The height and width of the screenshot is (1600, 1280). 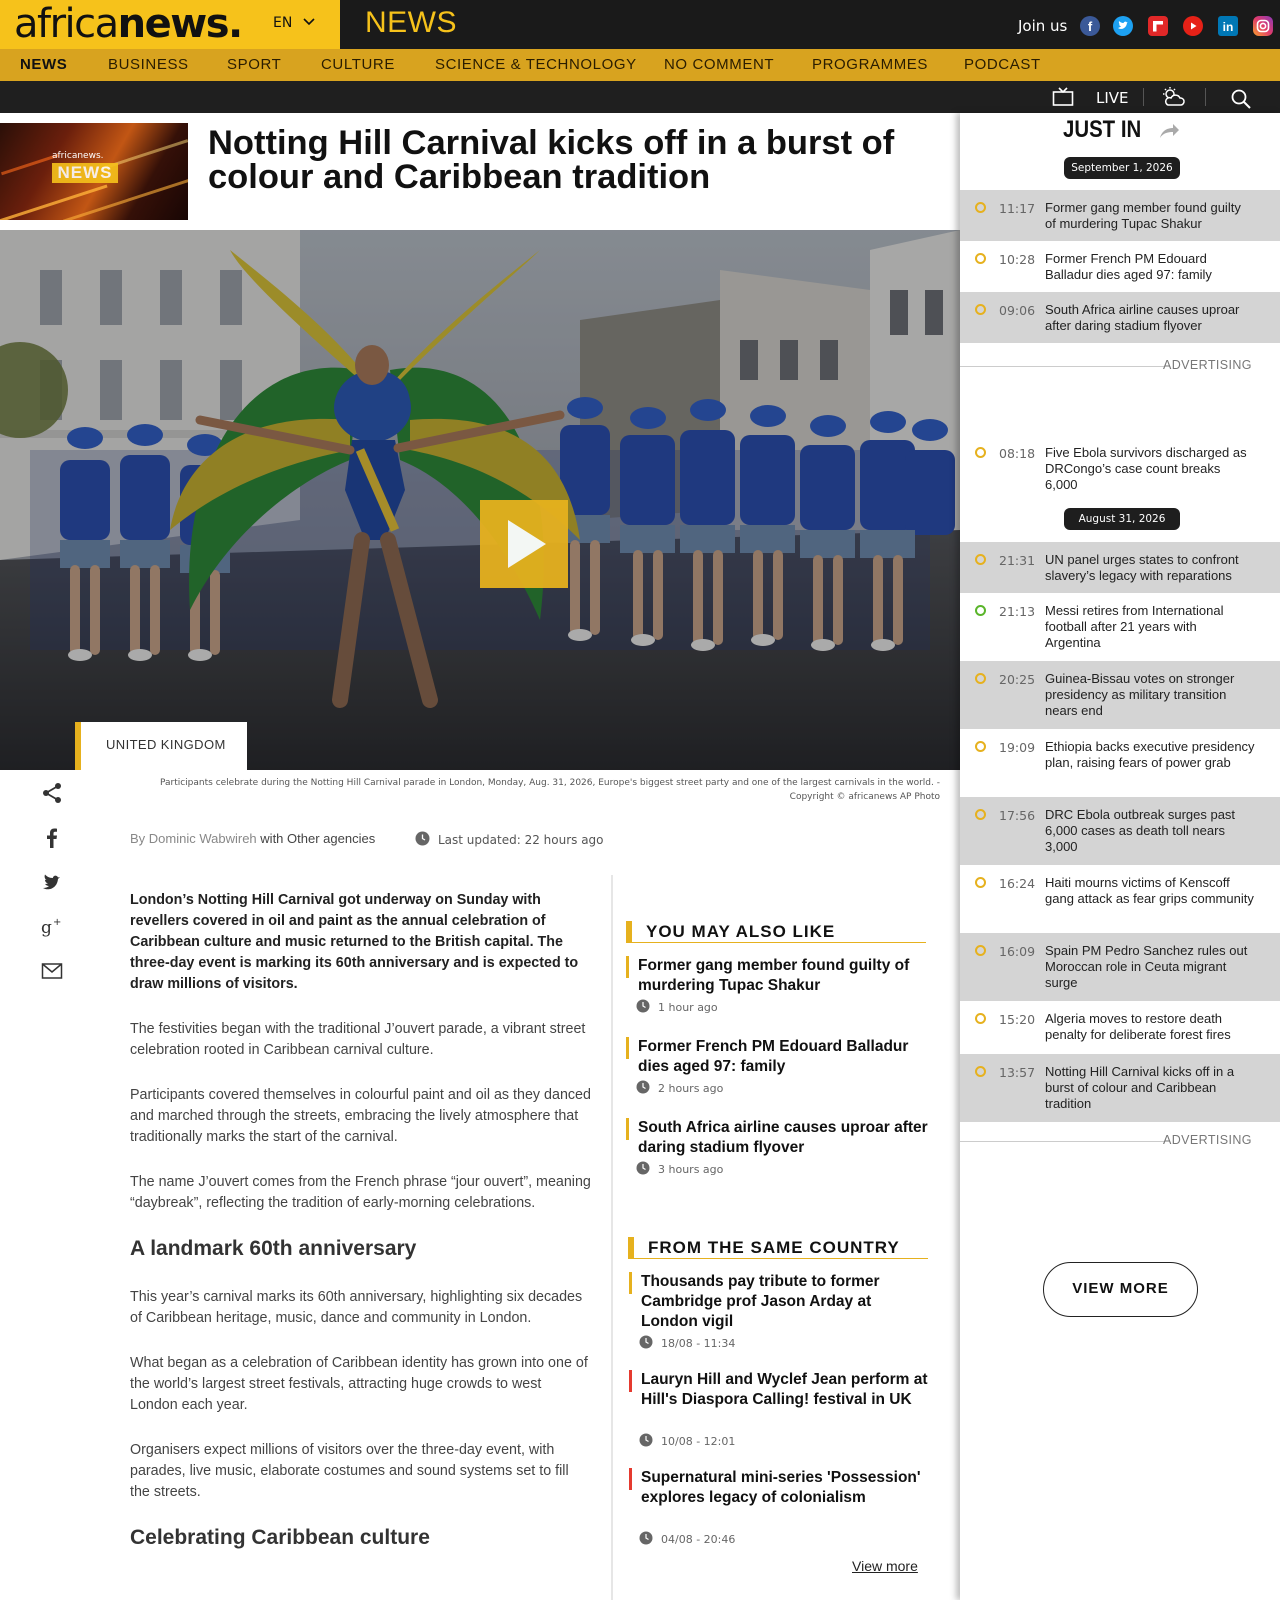 I want to click on chevron-down-icon, so click(x=309, y=21).